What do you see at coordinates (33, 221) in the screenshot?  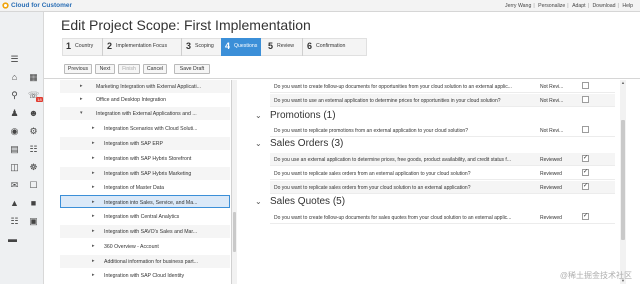 I see `package-icon: ▣` at bounding box center [33, 221].